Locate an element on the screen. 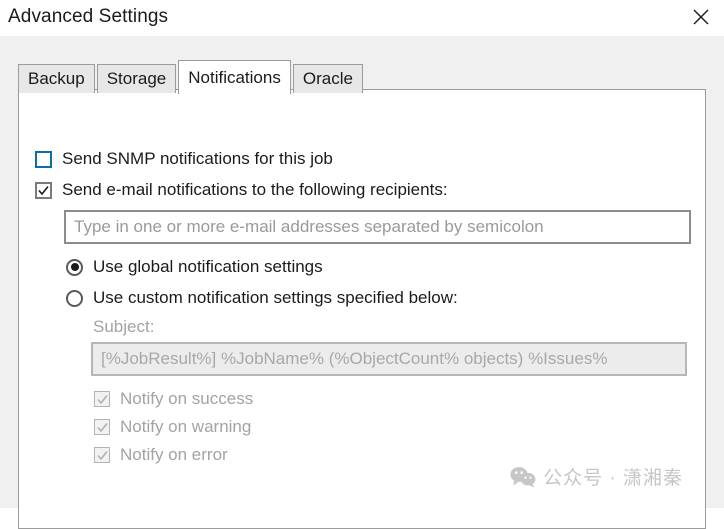 Image resolution: width=724 pixels, height=529 pixels. watermark: 公众号 · 潇湘秦 is located at coordinates (596, 476).